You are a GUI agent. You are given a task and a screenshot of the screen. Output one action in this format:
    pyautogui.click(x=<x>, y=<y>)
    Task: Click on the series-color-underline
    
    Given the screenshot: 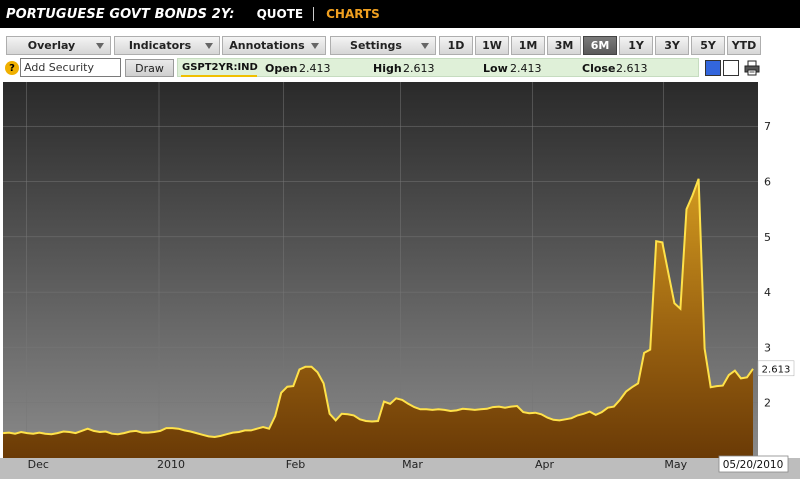 What is the action you would take?
    pyautogui.click(x=219, y=76)
    